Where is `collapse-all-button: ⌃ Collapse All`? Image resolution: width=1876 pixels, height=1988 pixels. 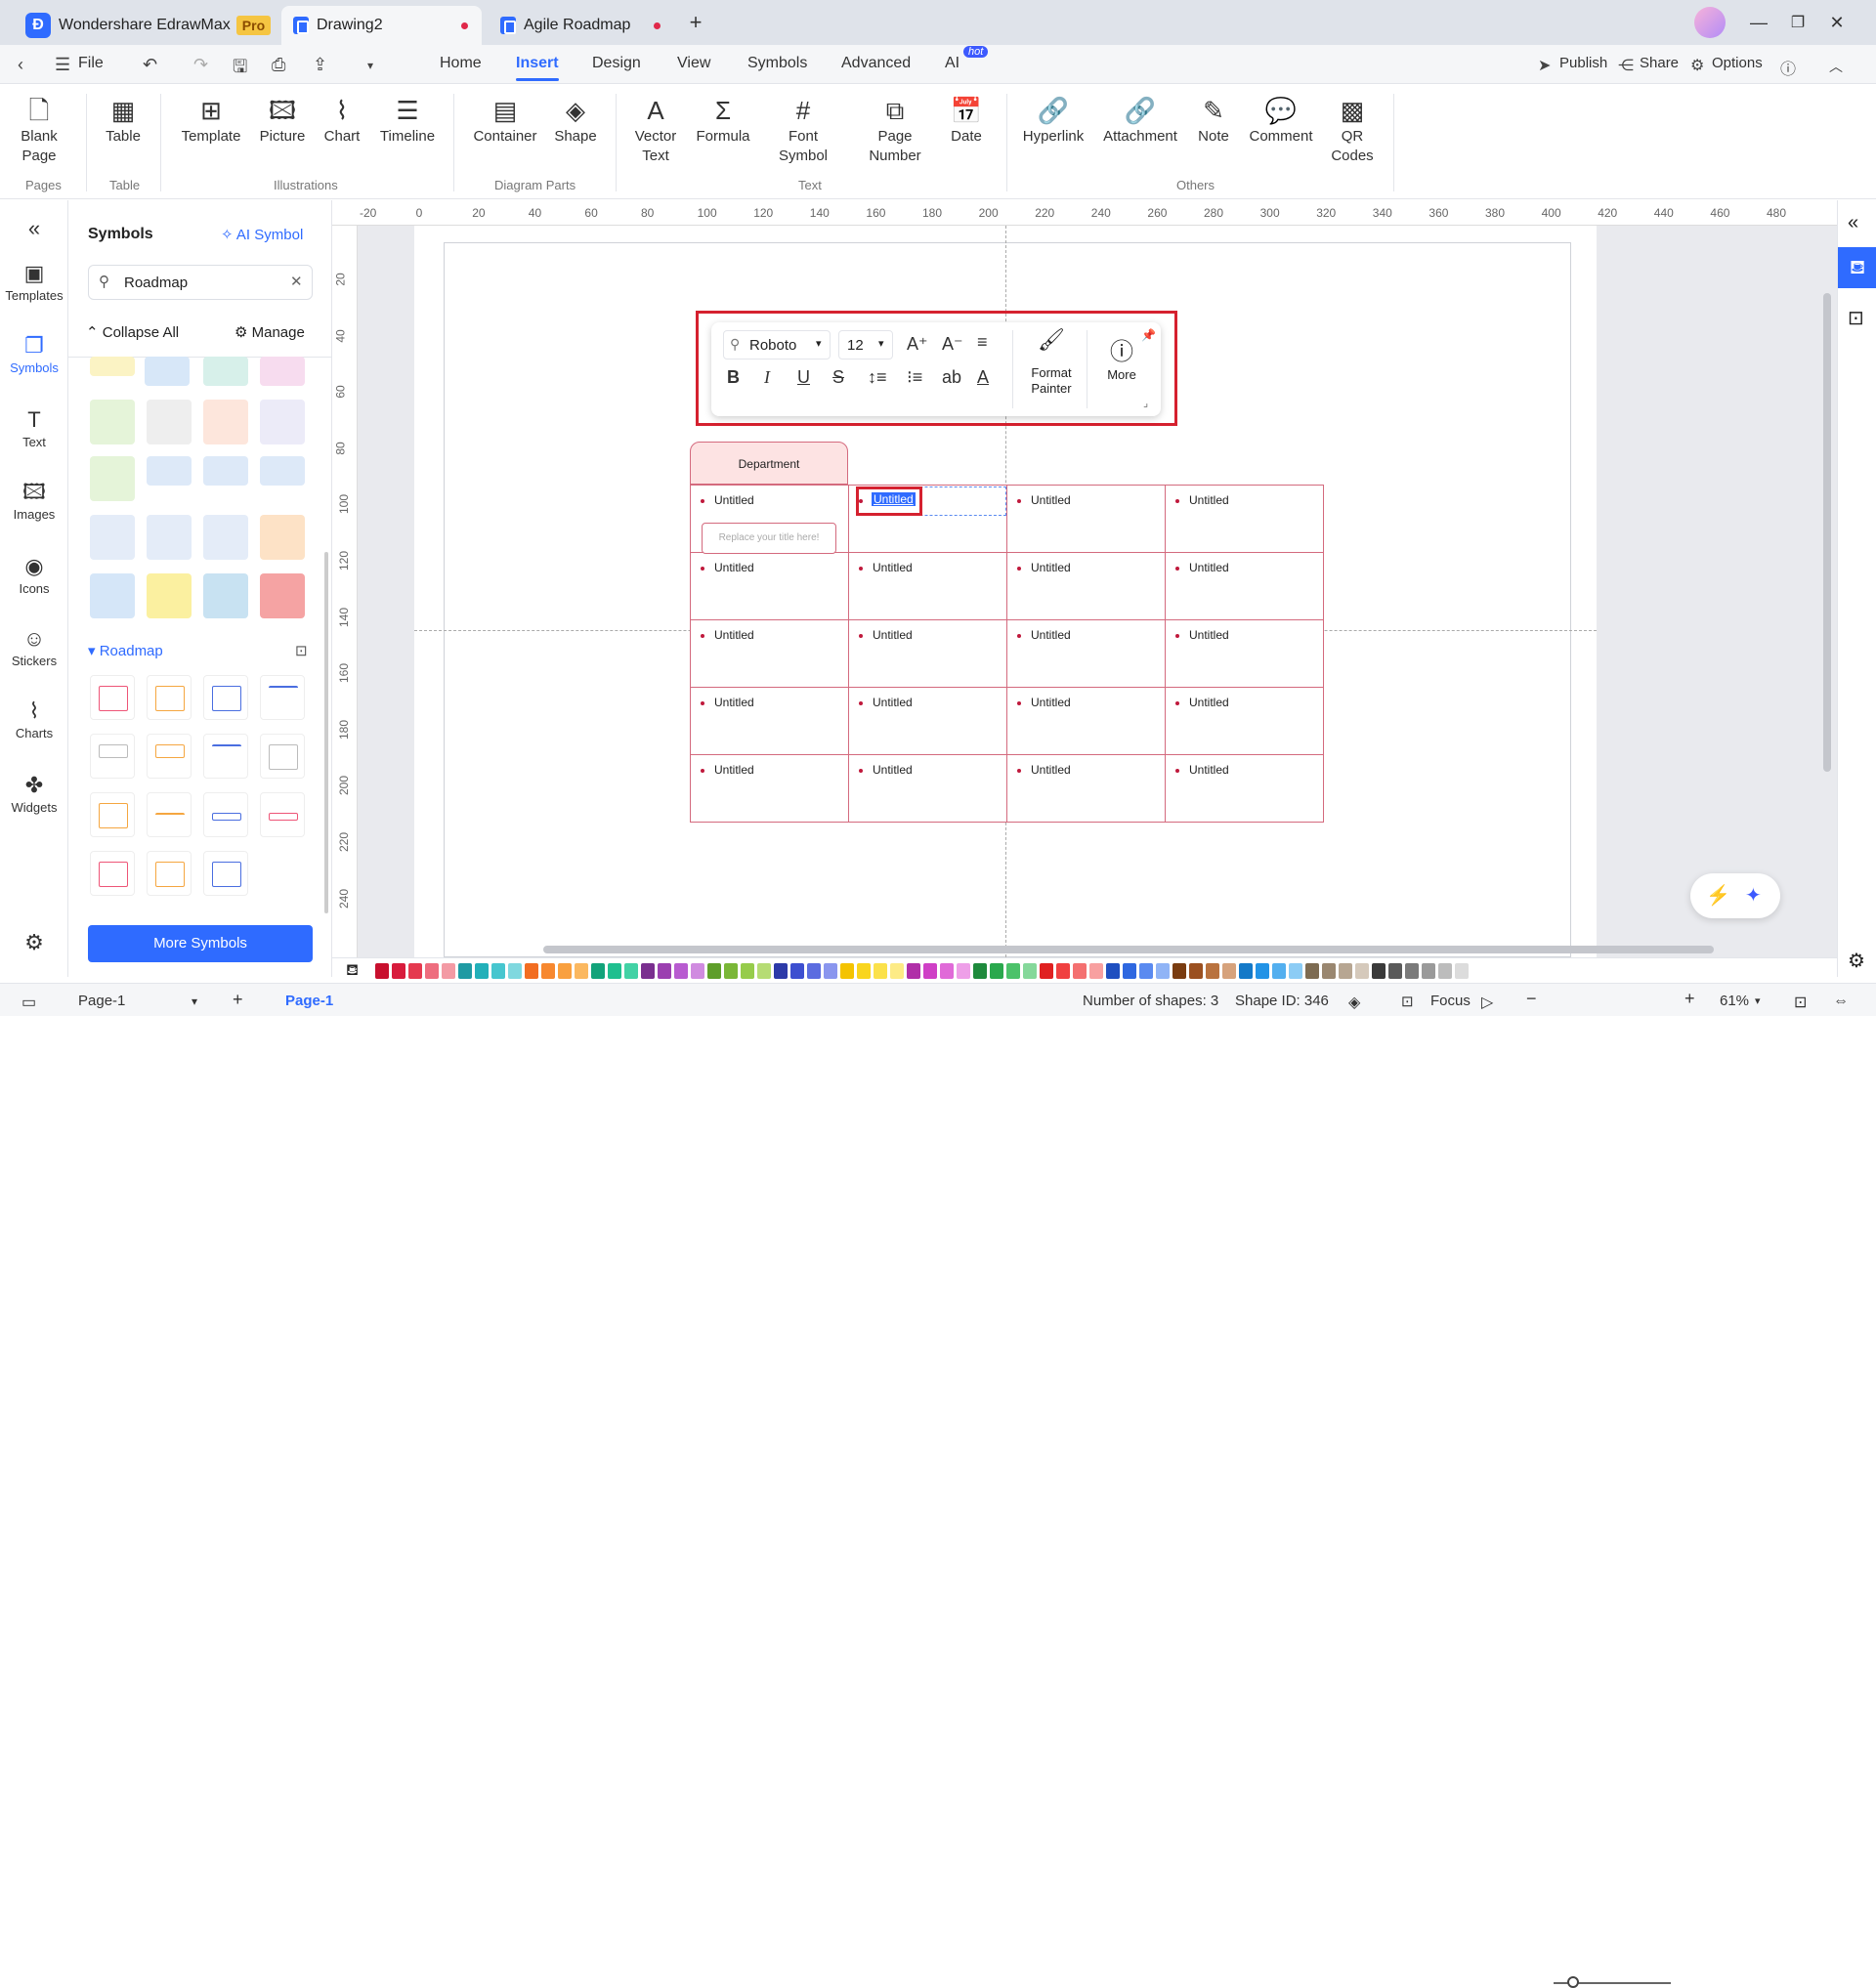
collapse-all-button: ⌃ Collapse All is located at coordinates (132, 332).